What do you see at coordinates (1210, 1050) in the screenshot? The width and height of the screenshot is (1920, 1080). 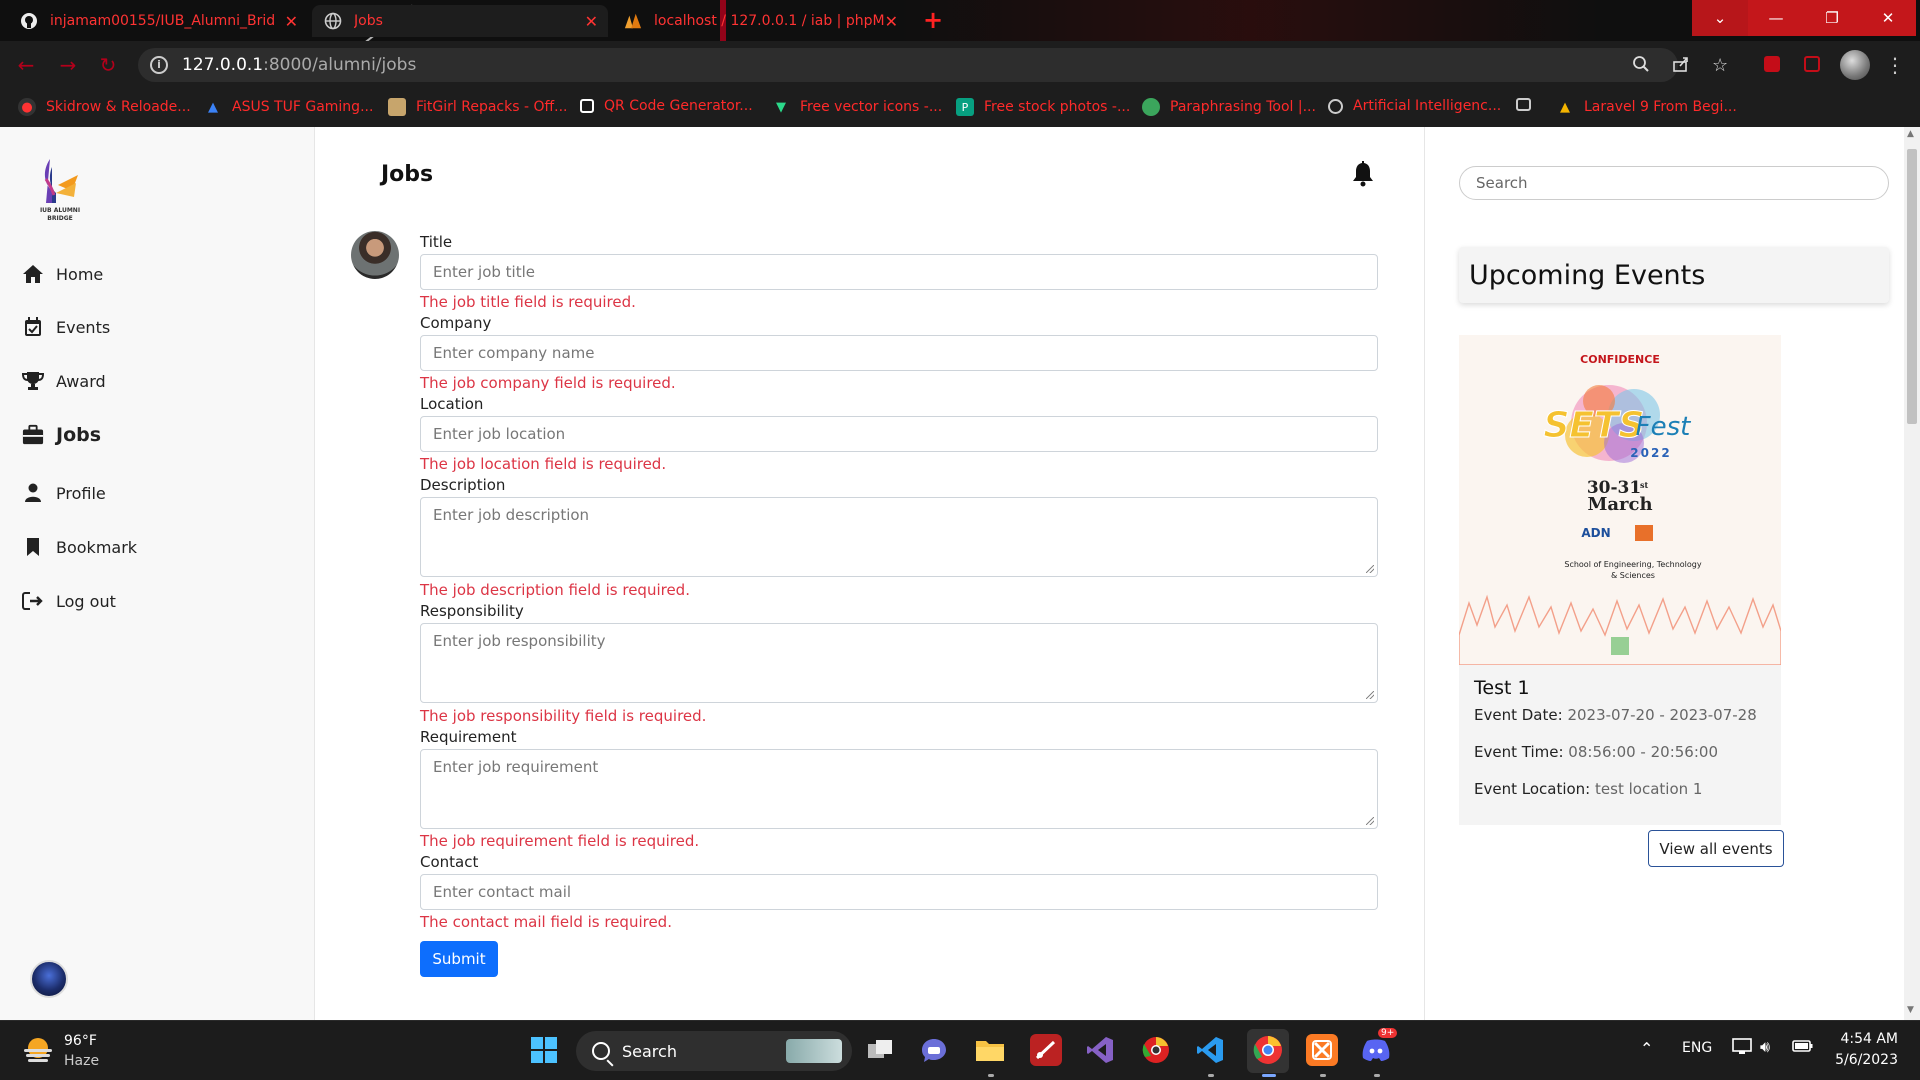 I see `vscode-icon` at bounding box center [1210, 1050].